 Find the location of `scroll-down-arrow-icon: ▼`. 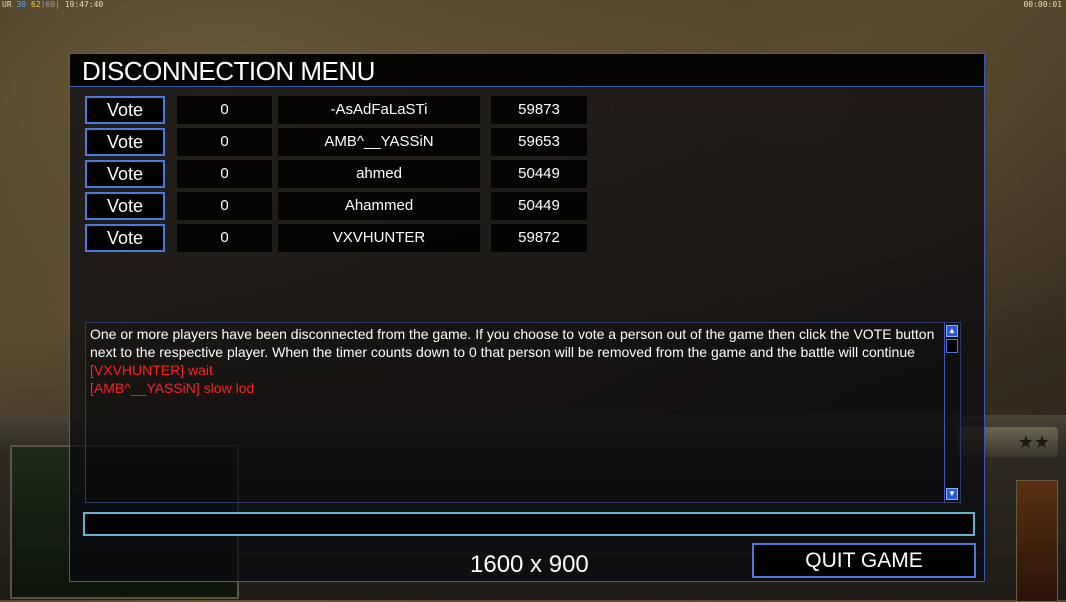

scroll-down-arrow-icon: ▼ is located at coordinates (952, 494).